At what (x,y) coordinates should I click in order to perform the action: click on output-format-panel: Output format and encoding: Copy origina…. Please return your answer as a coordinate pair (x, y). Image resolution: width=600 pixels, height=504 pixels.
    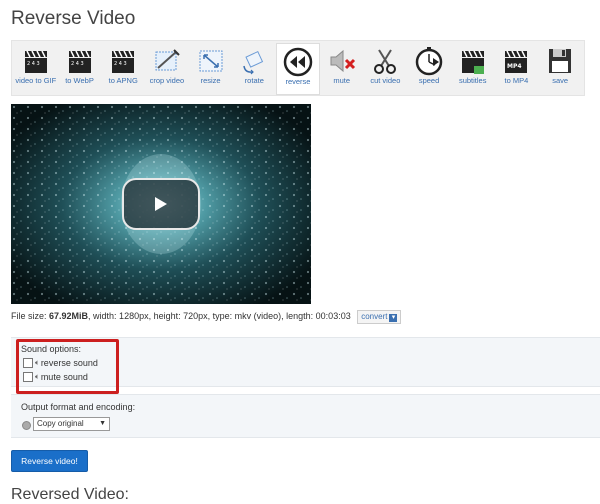
    Looking at the image, I should click on (305, 416).